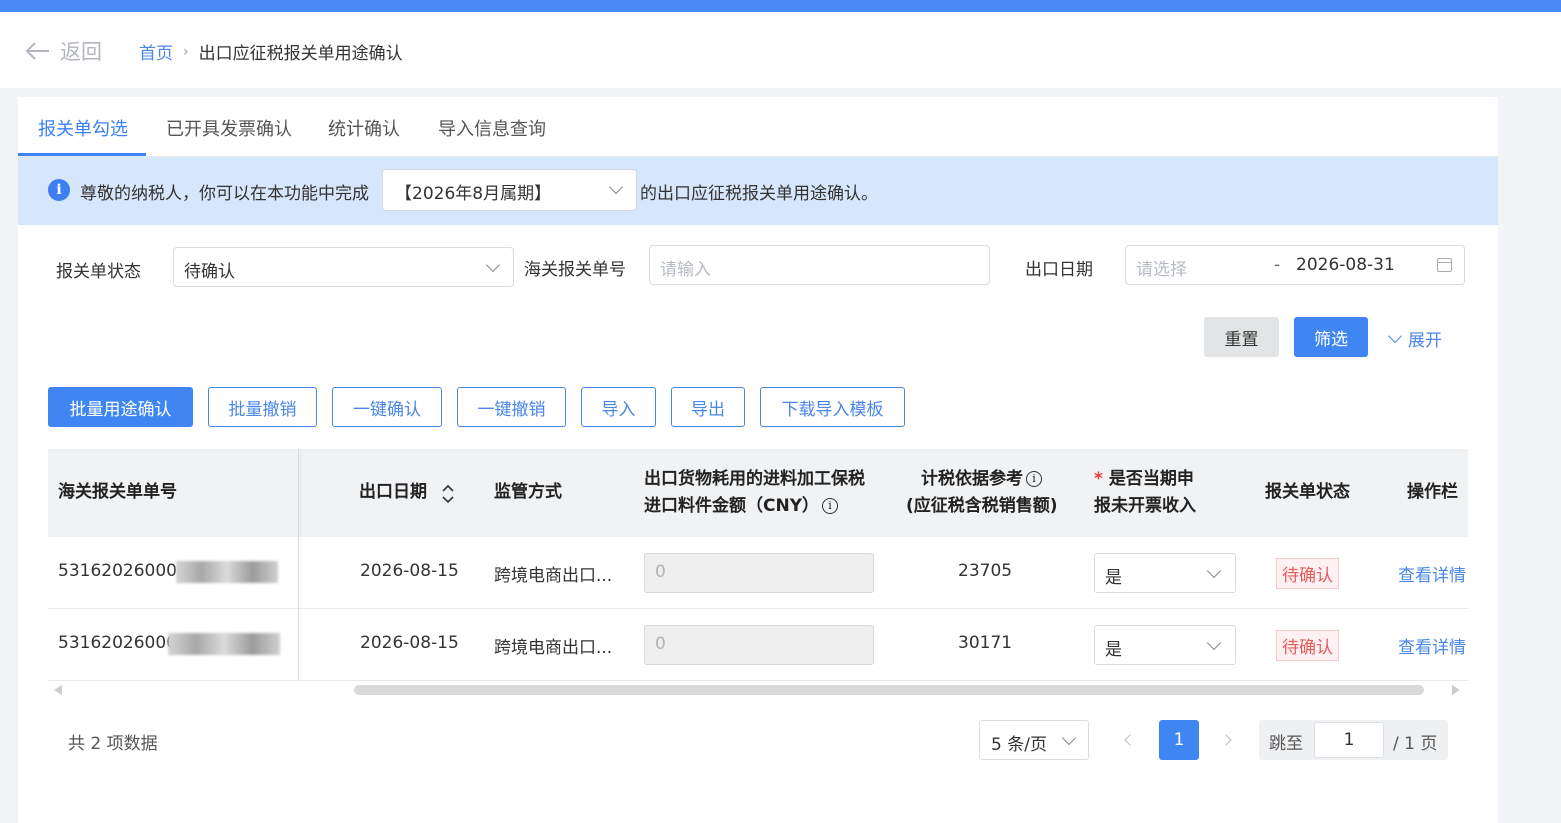 This screenshot has width=1561, height=823. What do you see at coordinates (123, 571) in the screenshot?
I see `cell-customs-no: 531620260003` at bounding box center [123, 571].